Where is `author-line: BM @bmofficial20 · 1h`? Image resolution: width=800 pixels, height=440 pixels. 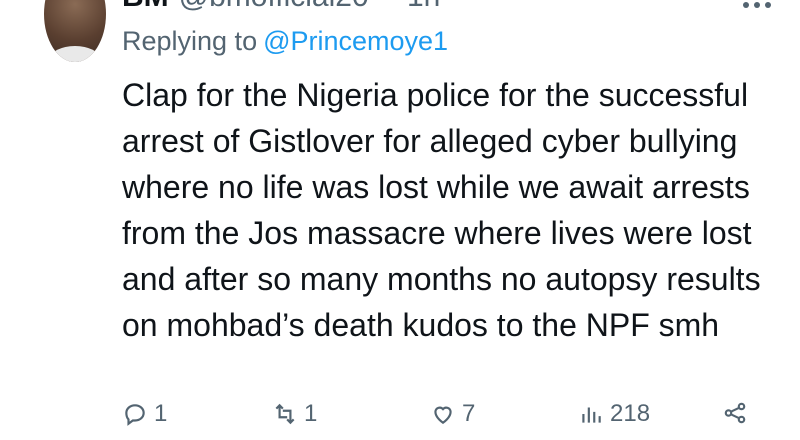
author-line: BM @bmofficial20 · 1h is located at coordinates (281, 6).